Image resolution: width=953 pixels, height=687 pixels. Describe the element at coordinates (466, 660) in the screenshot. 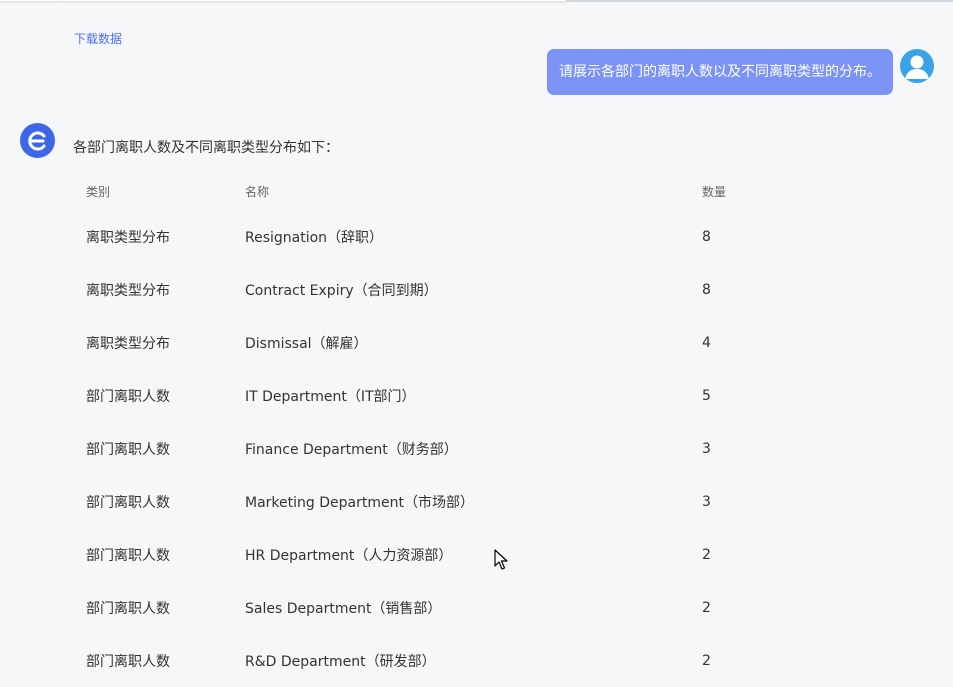

I see `table-row: 部门离职人数 R&D Department（研发部） 2` at that location.